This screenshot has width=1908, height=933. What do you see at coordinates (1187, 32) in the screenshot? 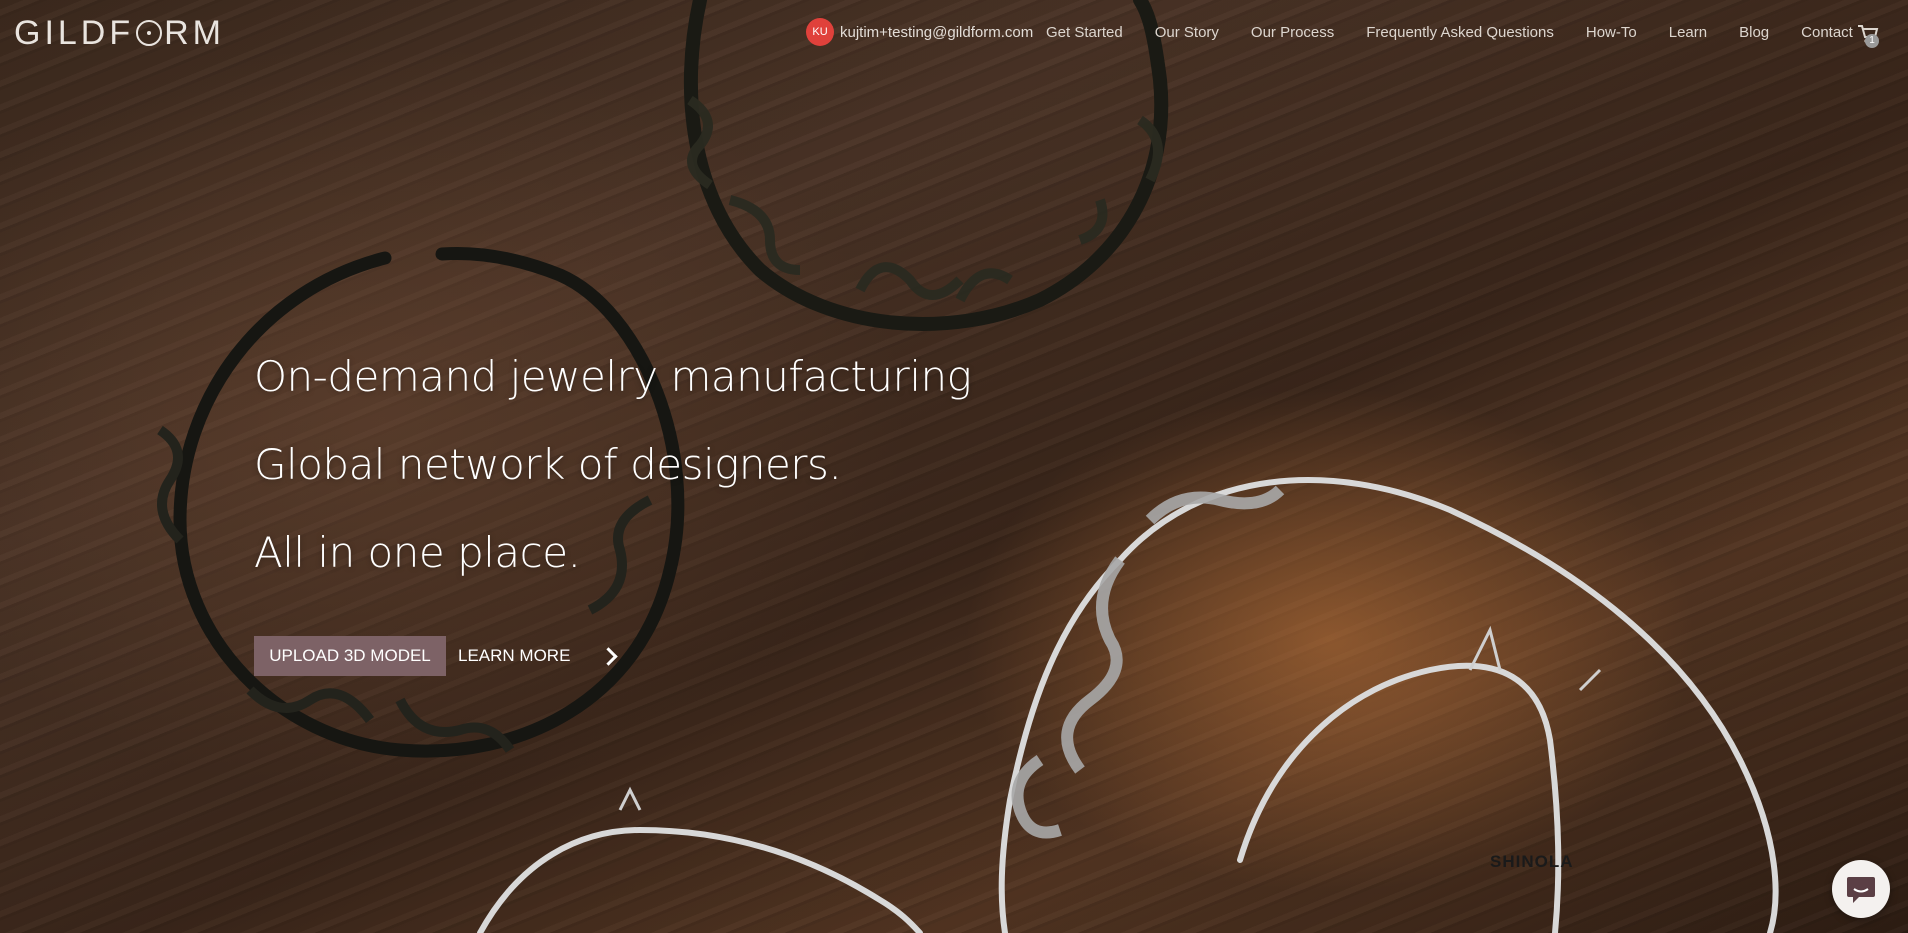
I see `nav-our-story: Our Story` at bounding box center [1187, 32].